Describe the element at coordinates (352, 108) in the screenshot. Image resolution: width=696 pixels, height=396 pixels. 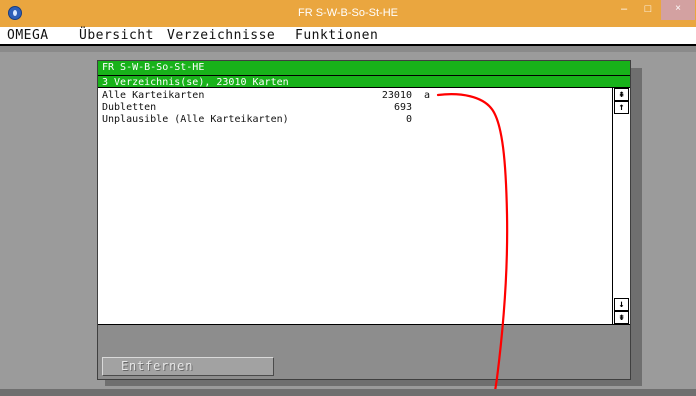
I see `list-item: Dubletten 693` at that location.